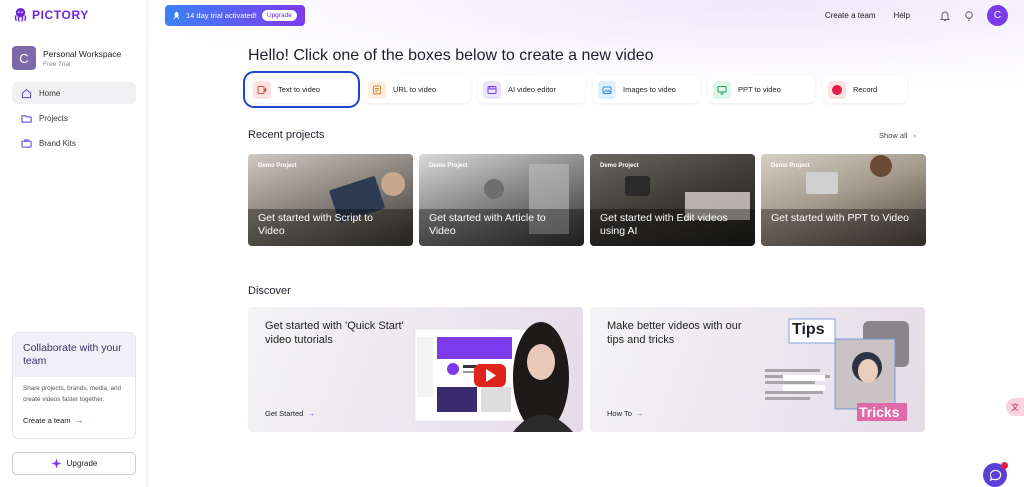  Describe the element at coordinates (284, 413) in the screenshot. I see `get-started-label: Get Started` at that location.